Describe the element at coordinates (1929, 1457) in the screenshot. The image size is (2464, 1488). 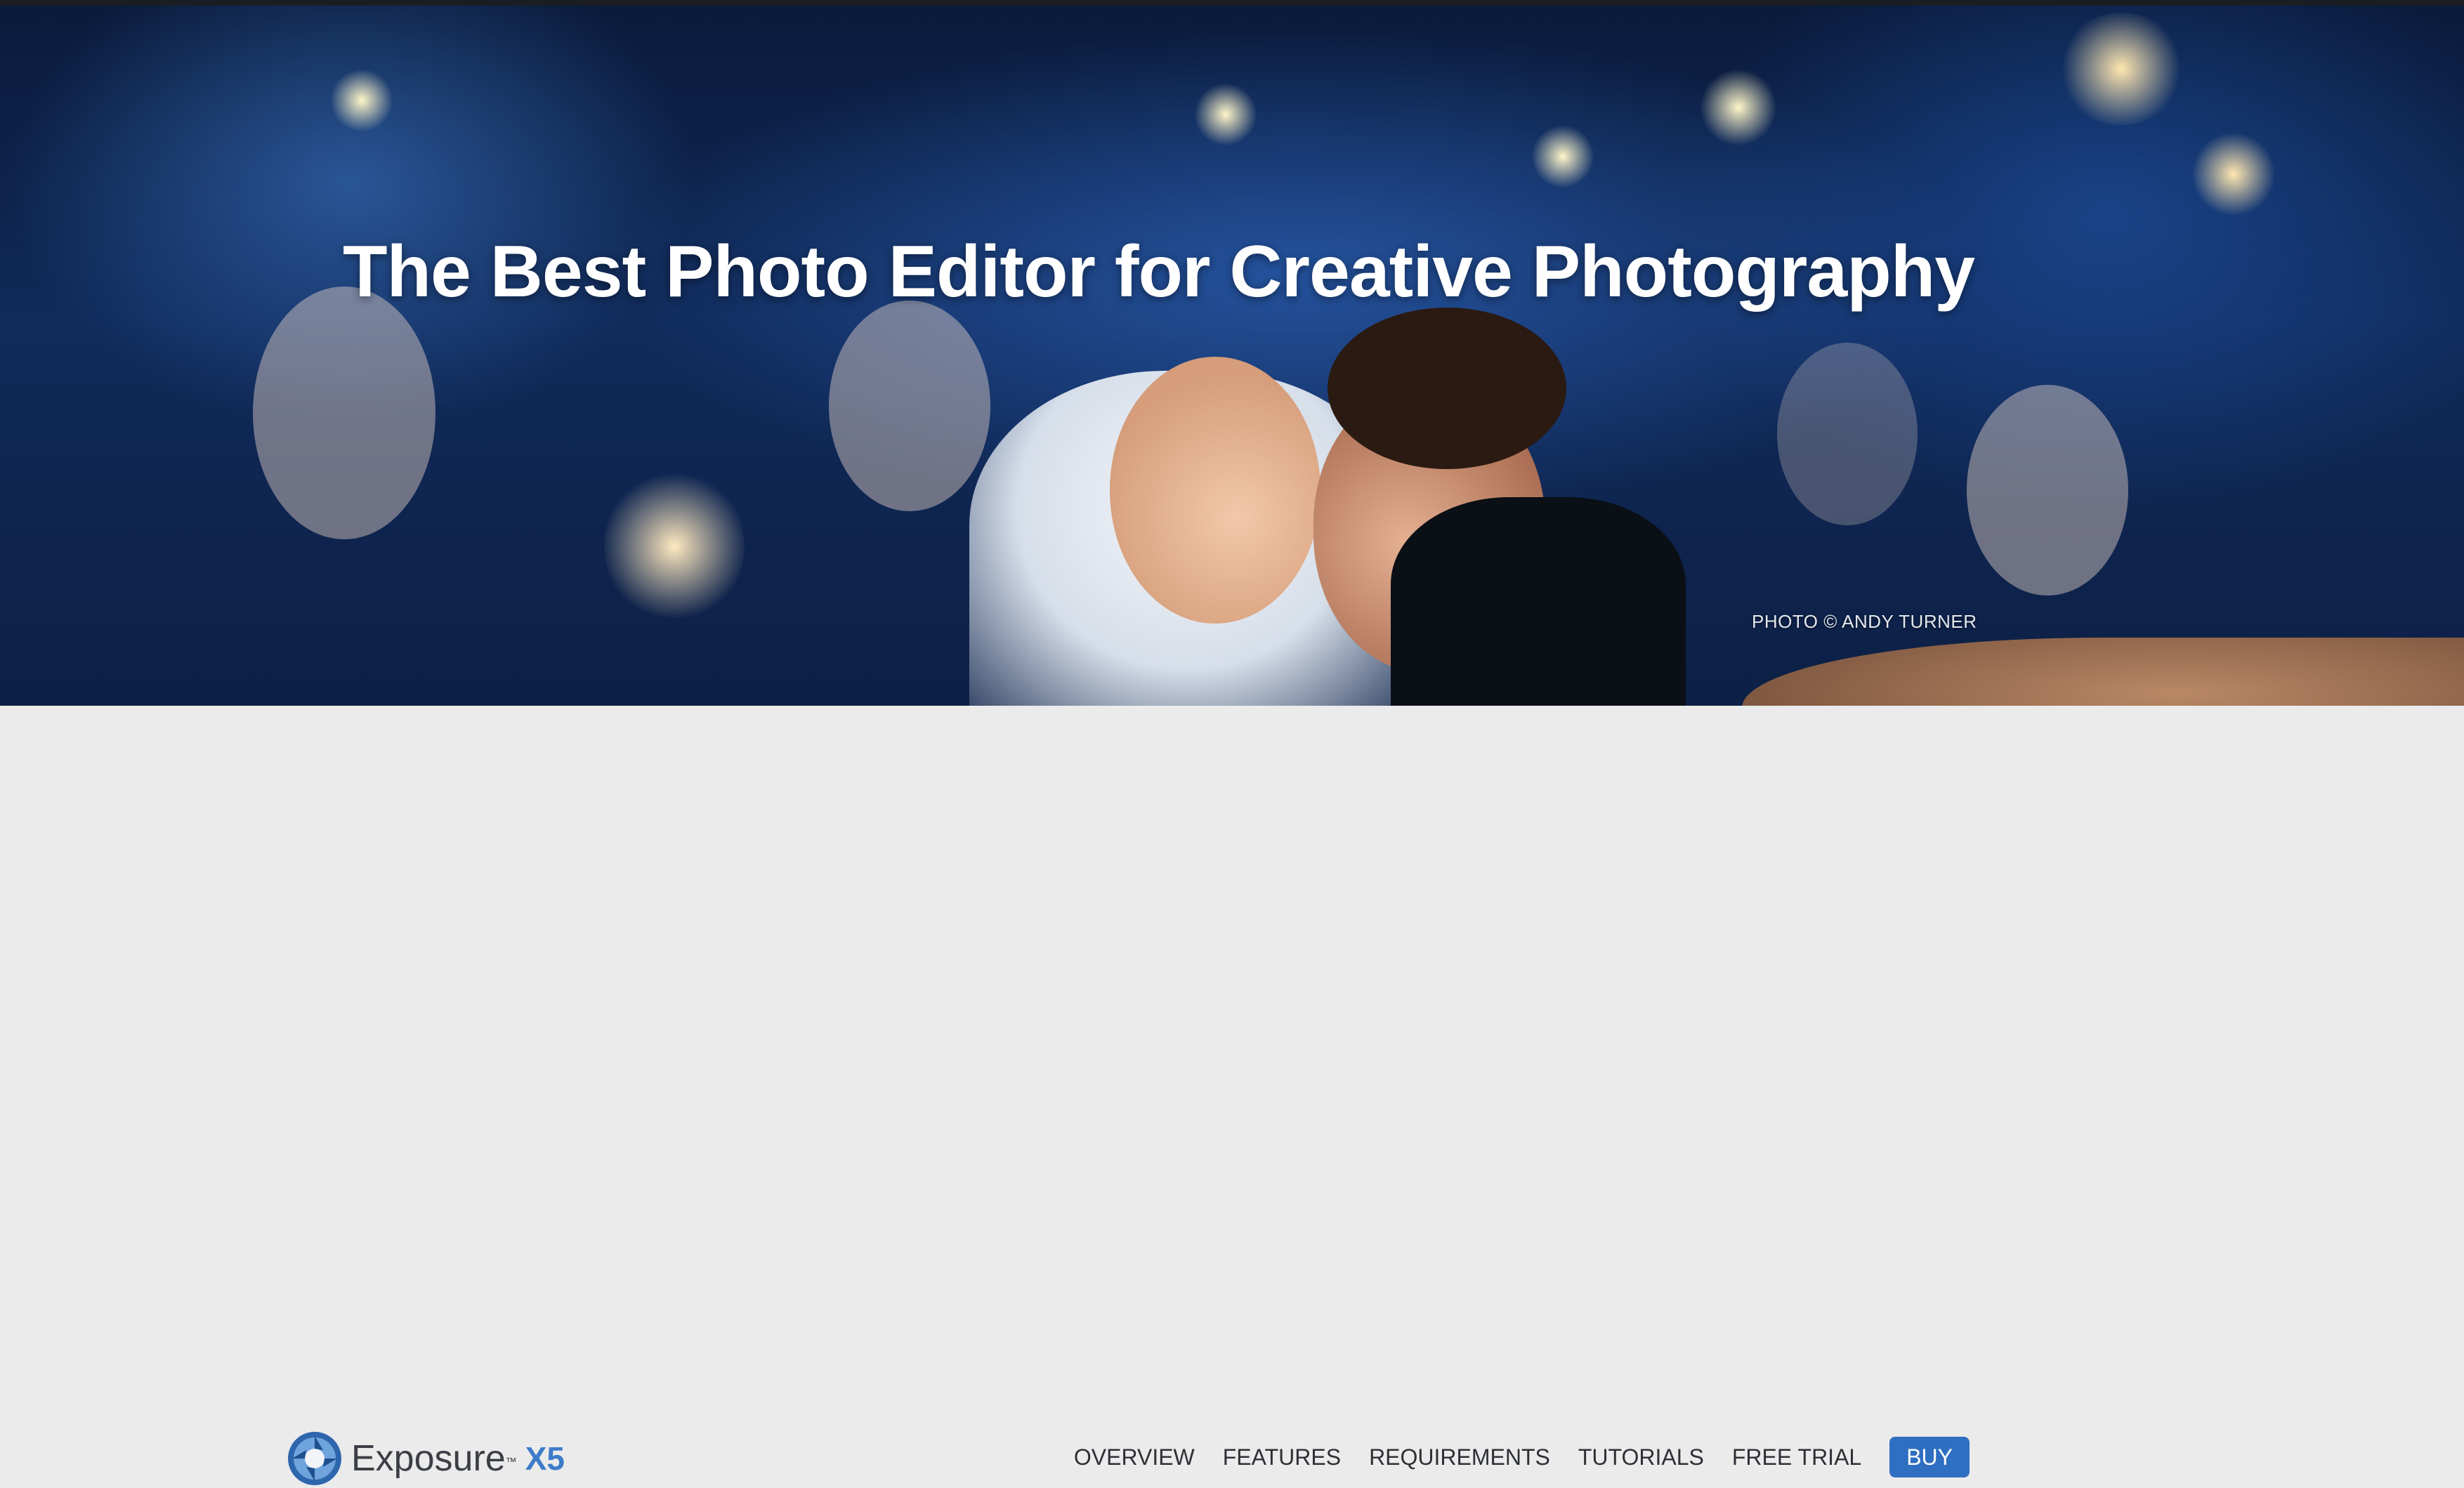
I see `buy-button: BUY` at that location.